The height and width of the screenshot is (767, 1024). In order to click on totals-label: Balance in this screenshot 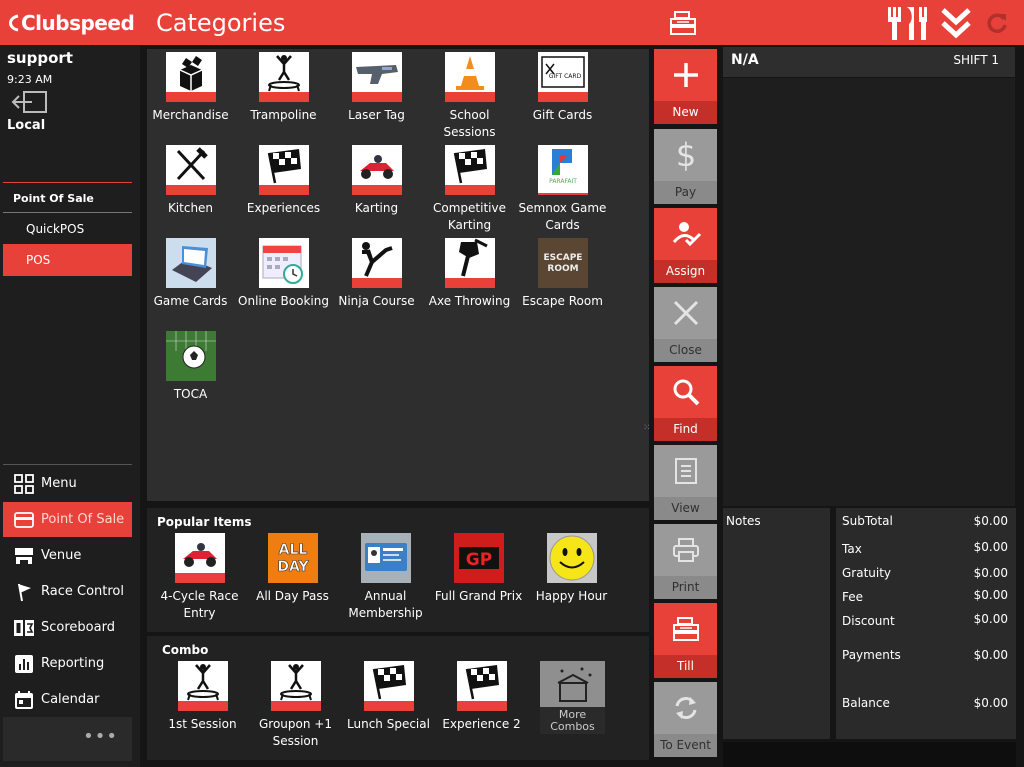, I will do `click(866, 703)`.